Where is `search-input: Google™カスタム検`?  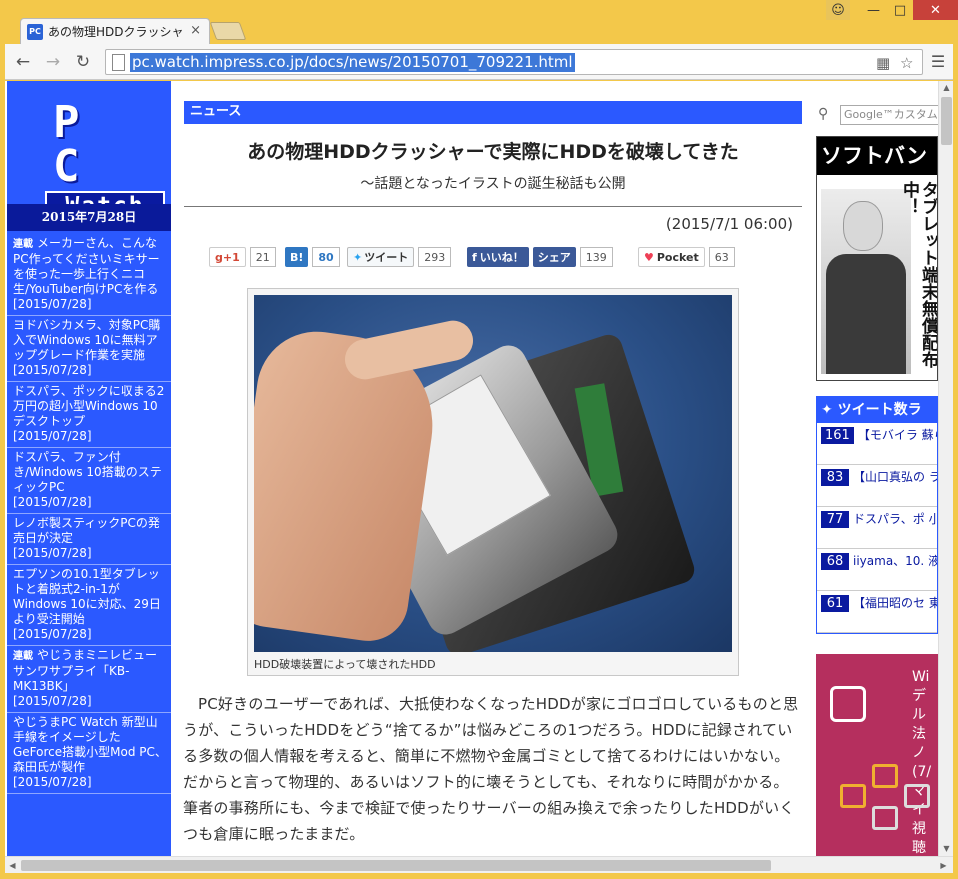
search-input: Google™カスタム検 is located at coordinates (889, 115).